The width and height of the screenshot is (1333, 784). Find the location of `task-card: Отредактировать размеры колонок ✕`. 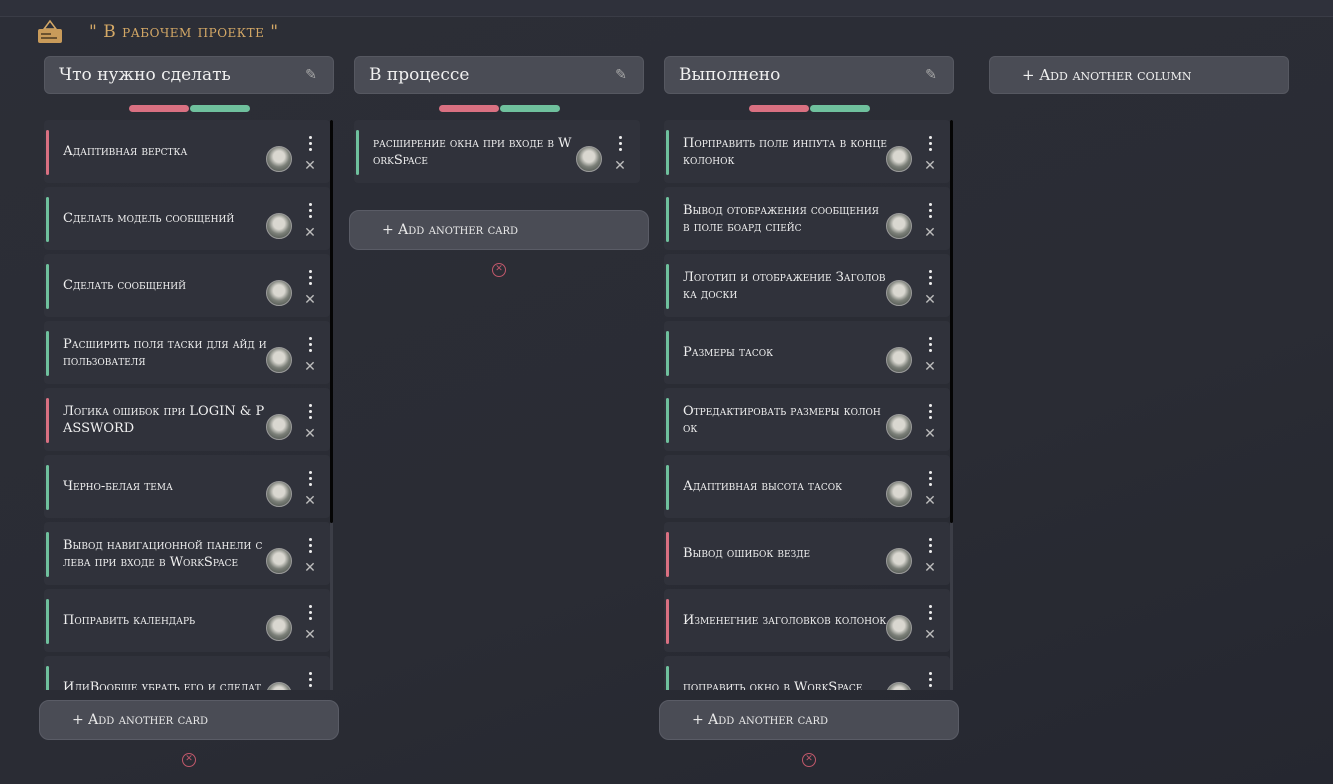

task-card: Отредактировать размеры колонок ✕ is located at coordinates (807, 419).